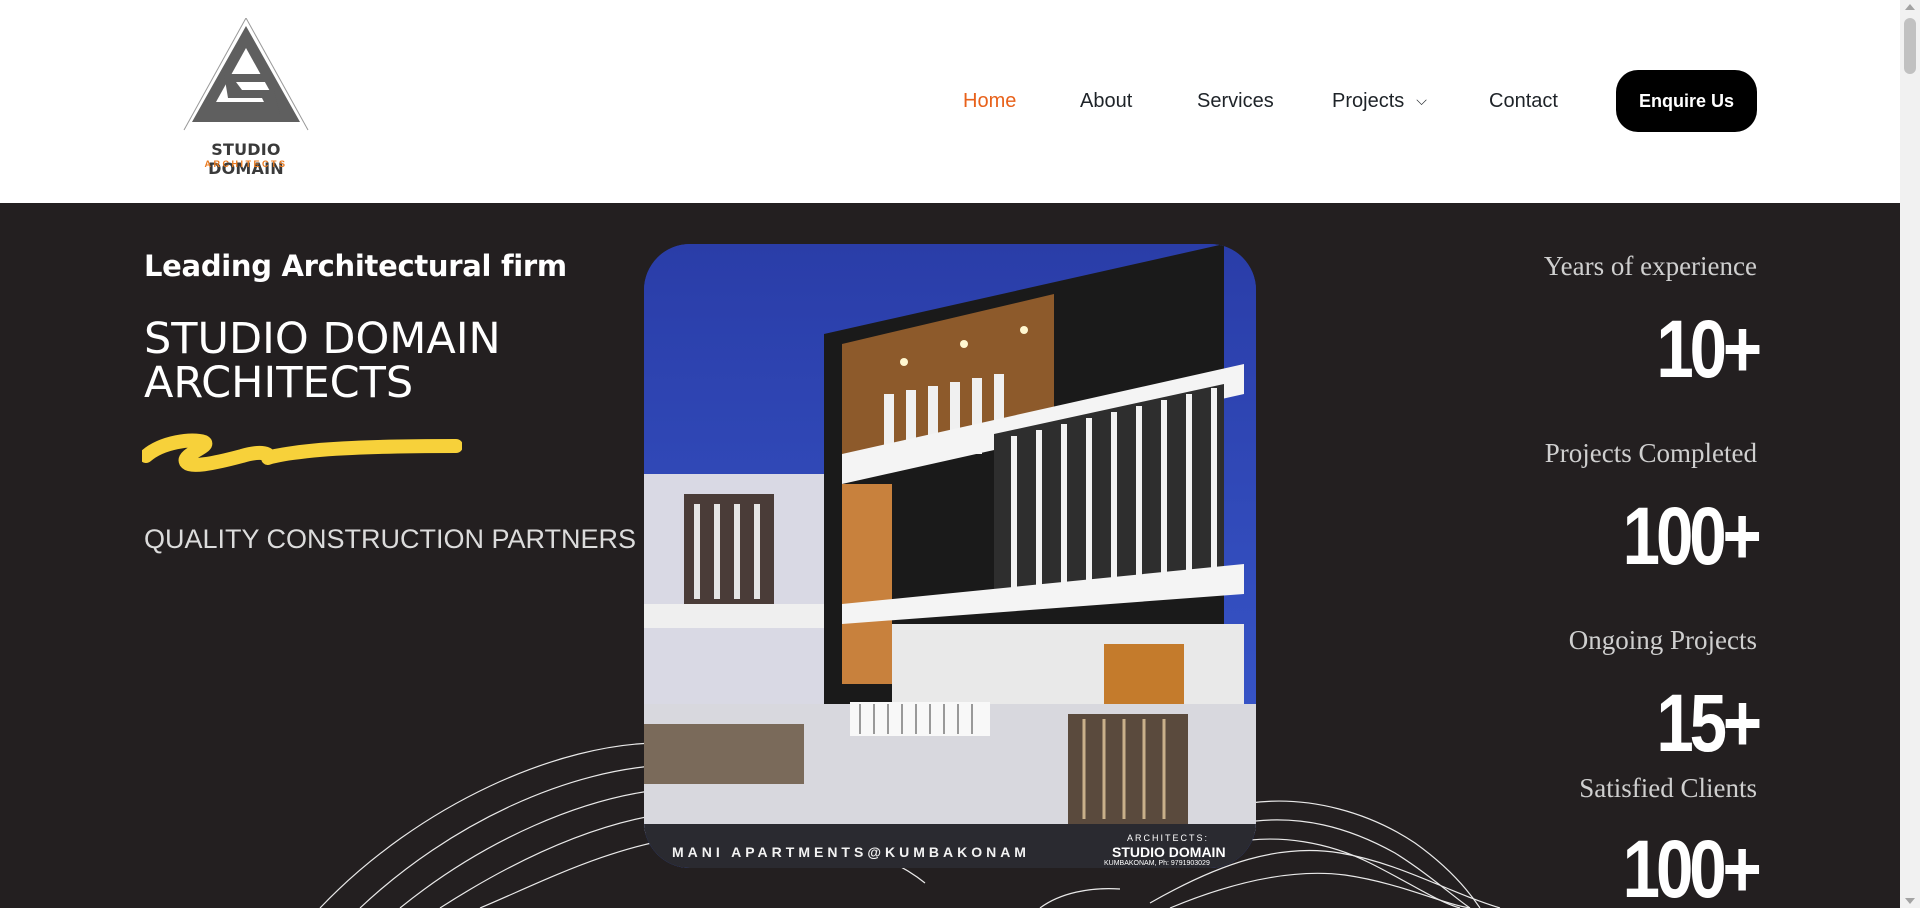  Describe the element at coordinates (1650, 453) in the screenshot. I see `stat-label-projects-completed: Projects Completed` at that location.